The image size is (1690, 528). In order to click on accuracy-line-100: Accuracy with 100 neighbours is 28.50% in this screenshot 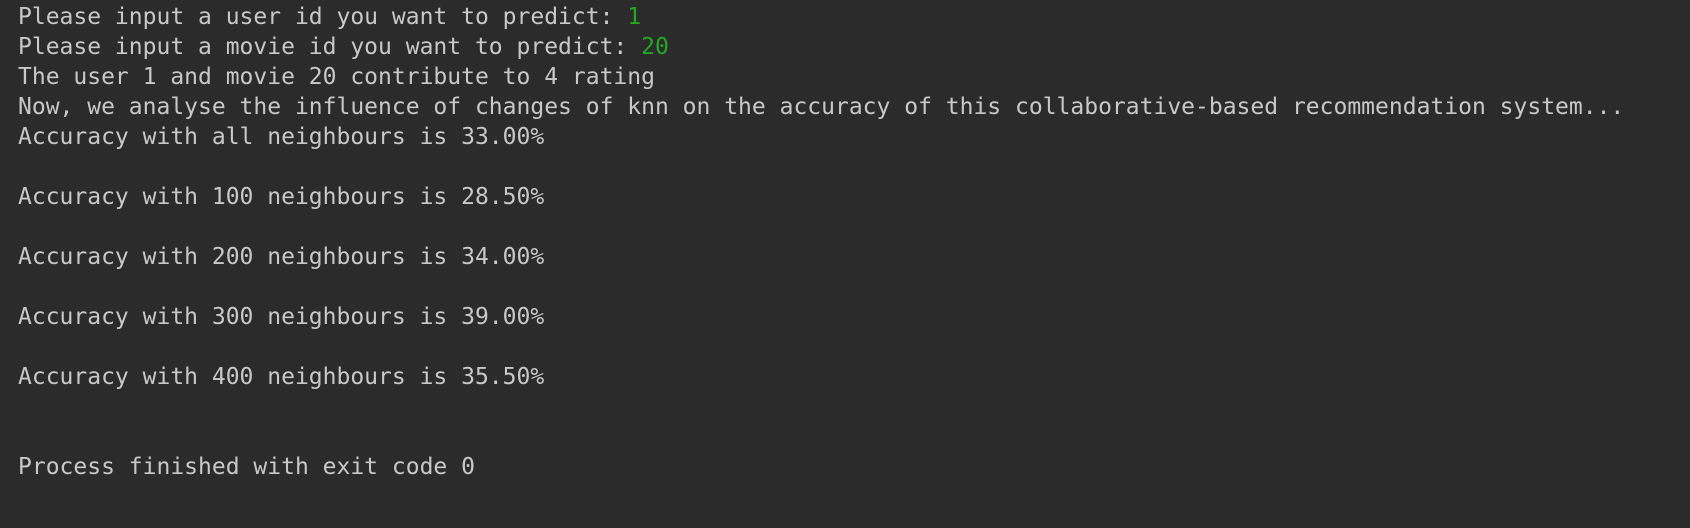, I will do `click(281, 197)`.